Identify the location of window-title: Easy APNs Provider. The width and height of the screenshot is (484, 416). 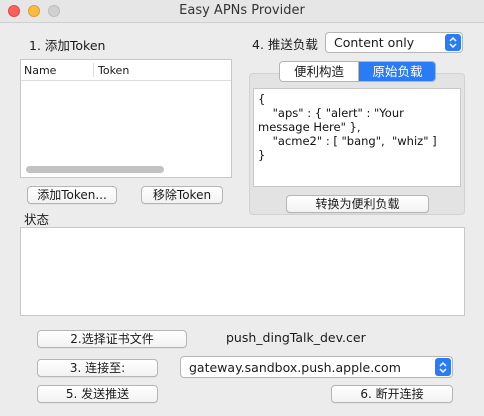
(242, 10).